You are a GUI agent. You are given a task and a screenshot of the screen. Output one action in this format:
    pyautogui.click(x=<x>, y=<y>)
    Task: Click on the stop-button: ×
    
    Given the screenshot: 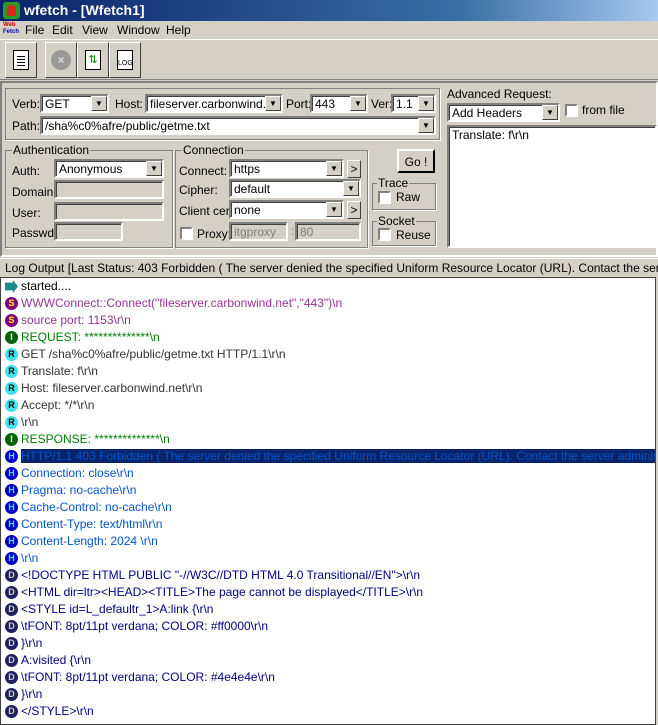 What is the action you would take?
    pyautogui.click(x=61, y=60)
    